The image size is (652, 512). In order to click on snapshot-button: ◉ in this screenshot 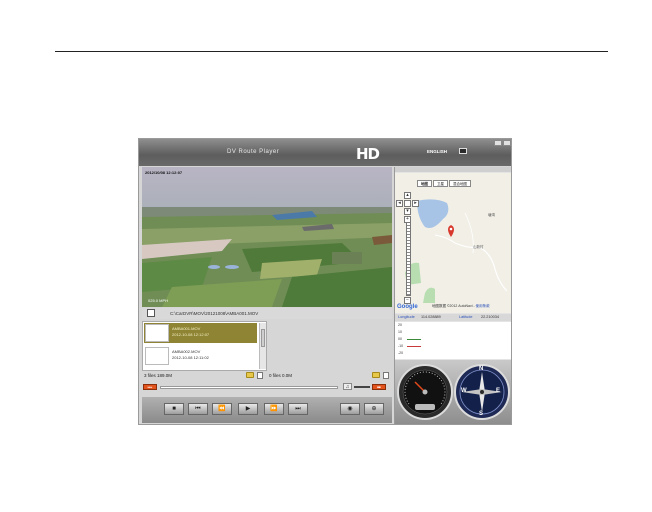, I will do `click(350, 409)`.